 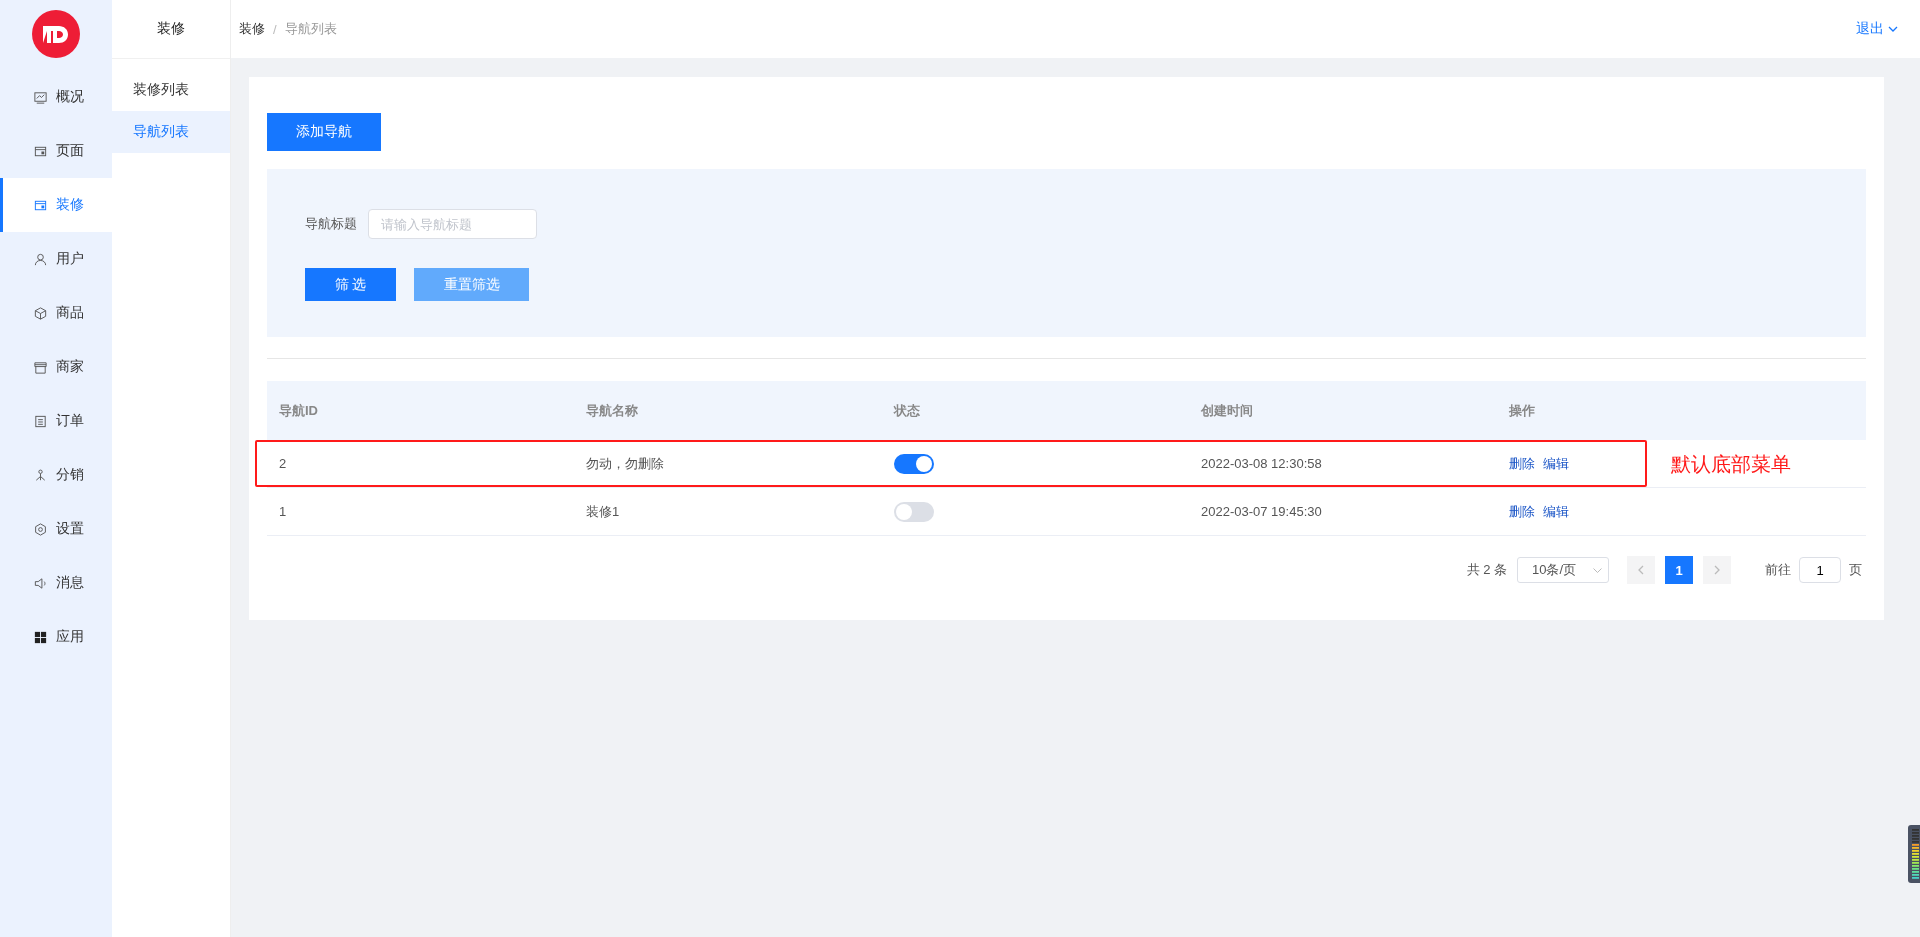 What do you see at coordinates (1486, 570) in the screenshot?
I see `total-count: 共 2 条` at bounding box center [1486, 570].